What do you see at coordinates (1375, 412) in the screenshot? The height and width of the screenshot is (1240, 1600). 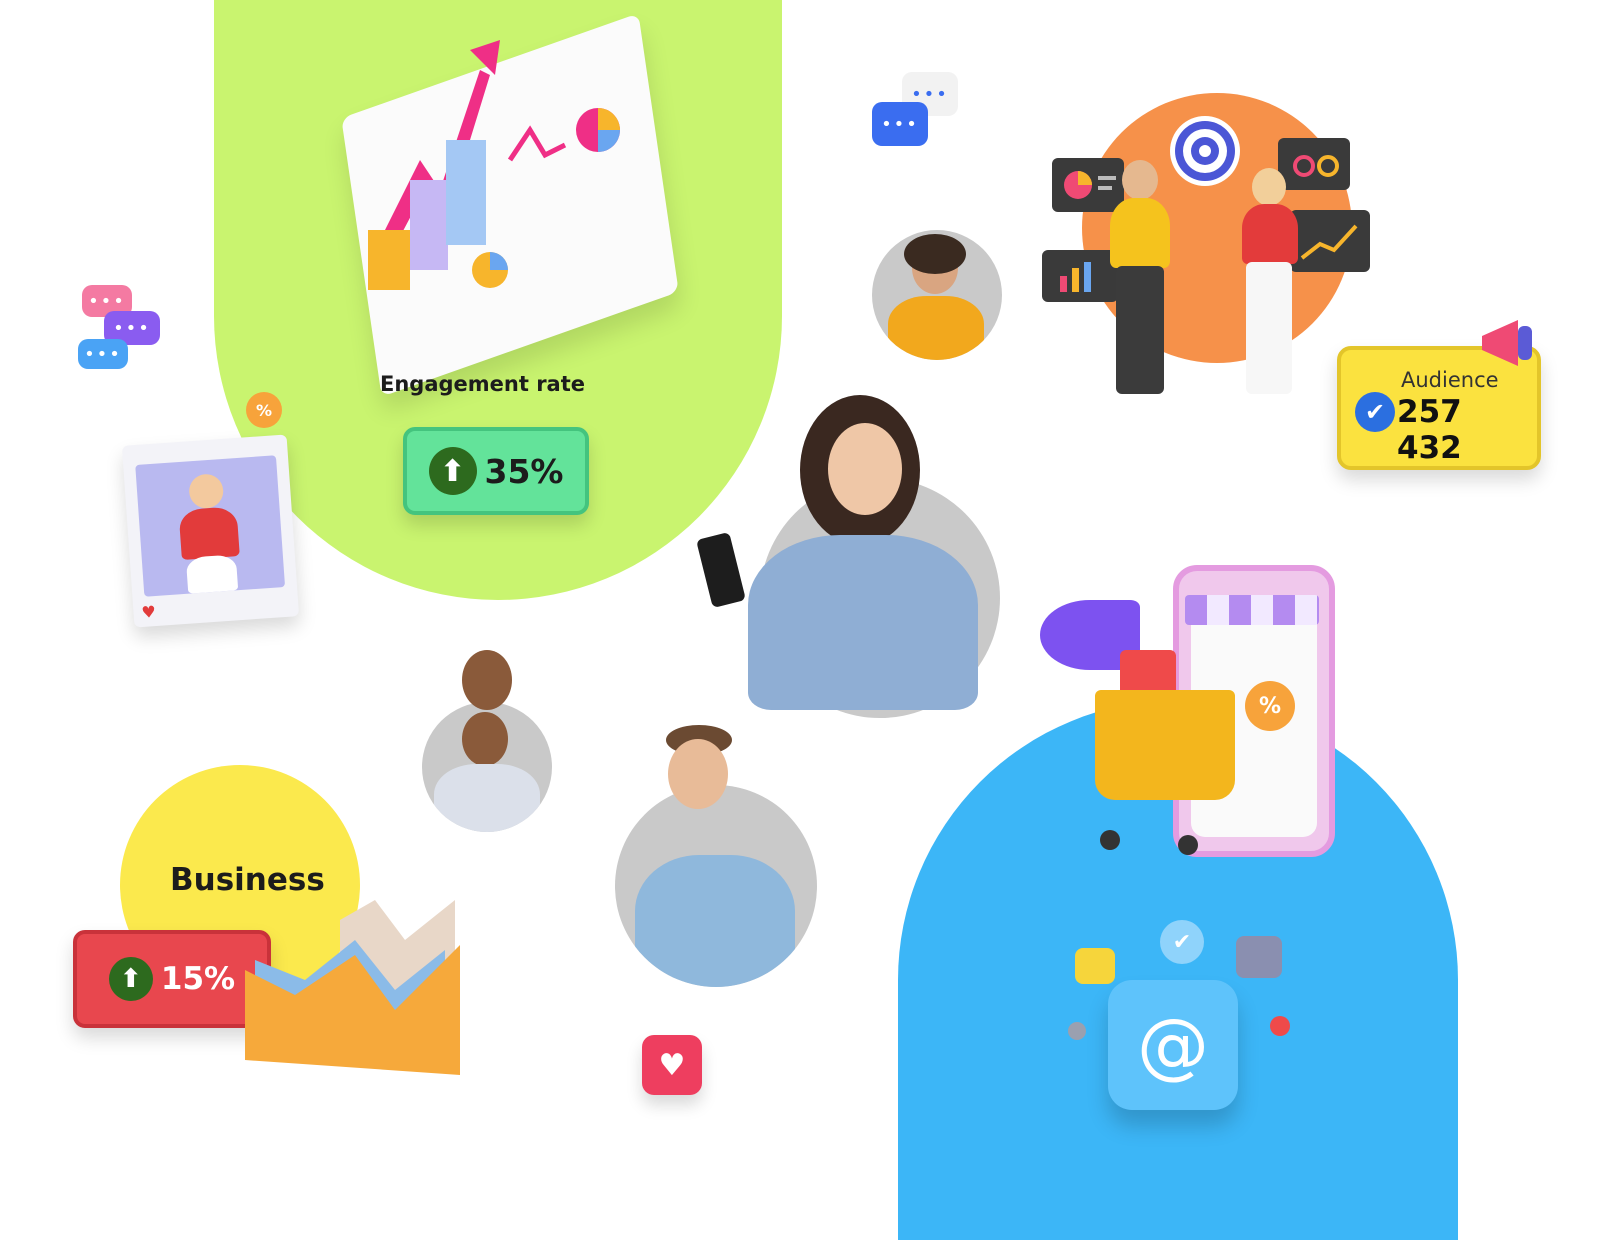 I see `verified-badge-icon: ✔` at bounding box center [1375, 412].